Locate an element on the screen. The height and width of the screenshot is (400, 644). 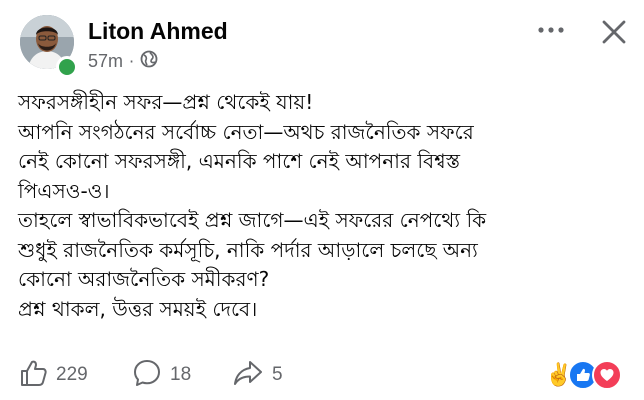
like-count: 229 is located at coordinates (72, 374).